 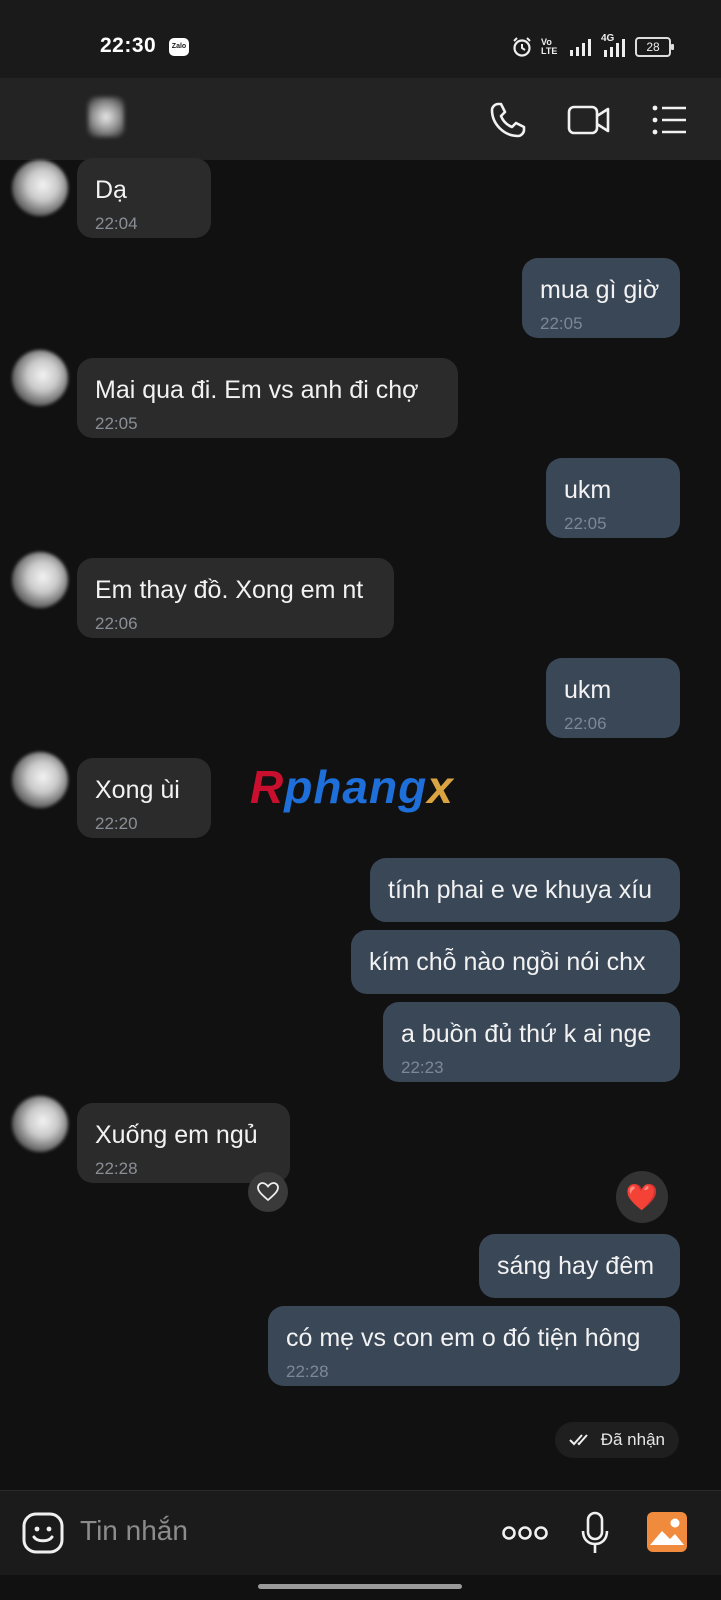 What do you see at coordinates (106, 117) in the screenshot?
I see `contact-avatar` at bounding box center [106, 117].